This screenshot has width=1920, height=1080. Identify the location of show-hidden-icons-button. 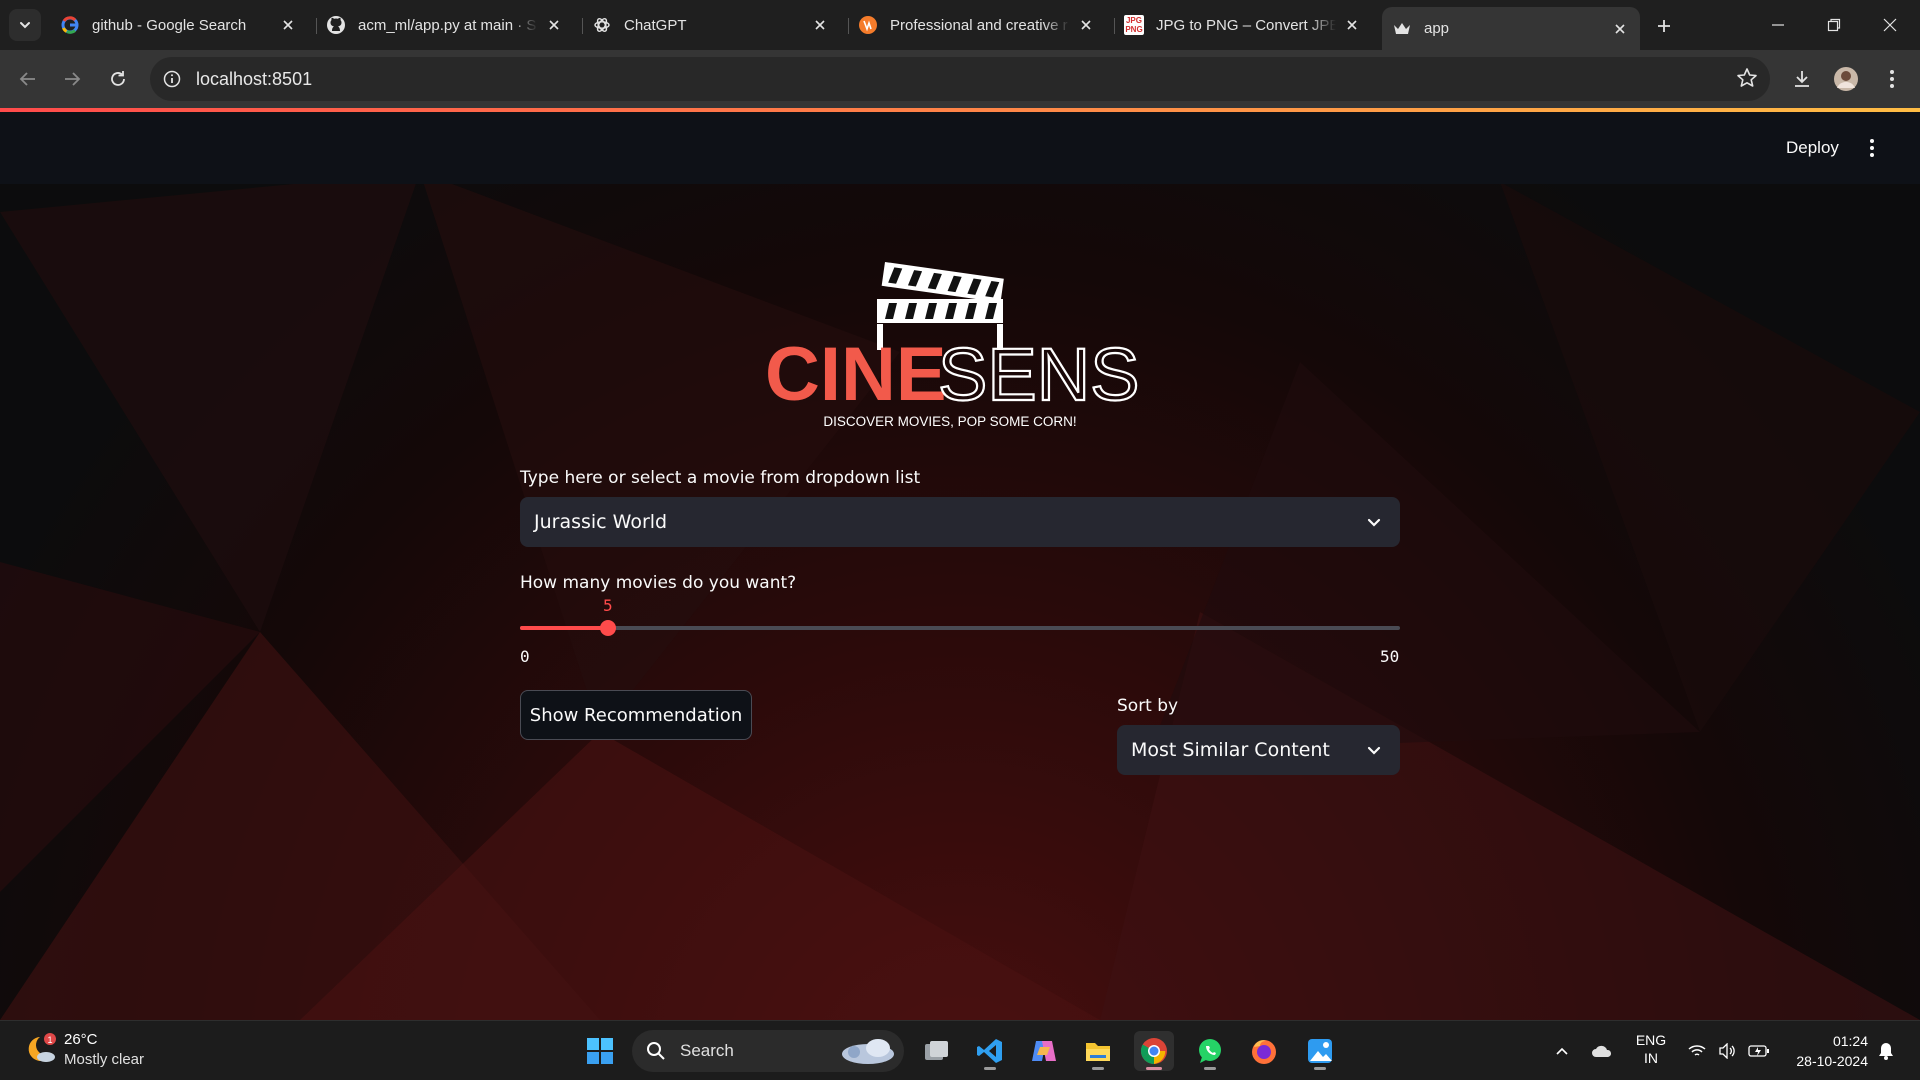
(1562, 1051).